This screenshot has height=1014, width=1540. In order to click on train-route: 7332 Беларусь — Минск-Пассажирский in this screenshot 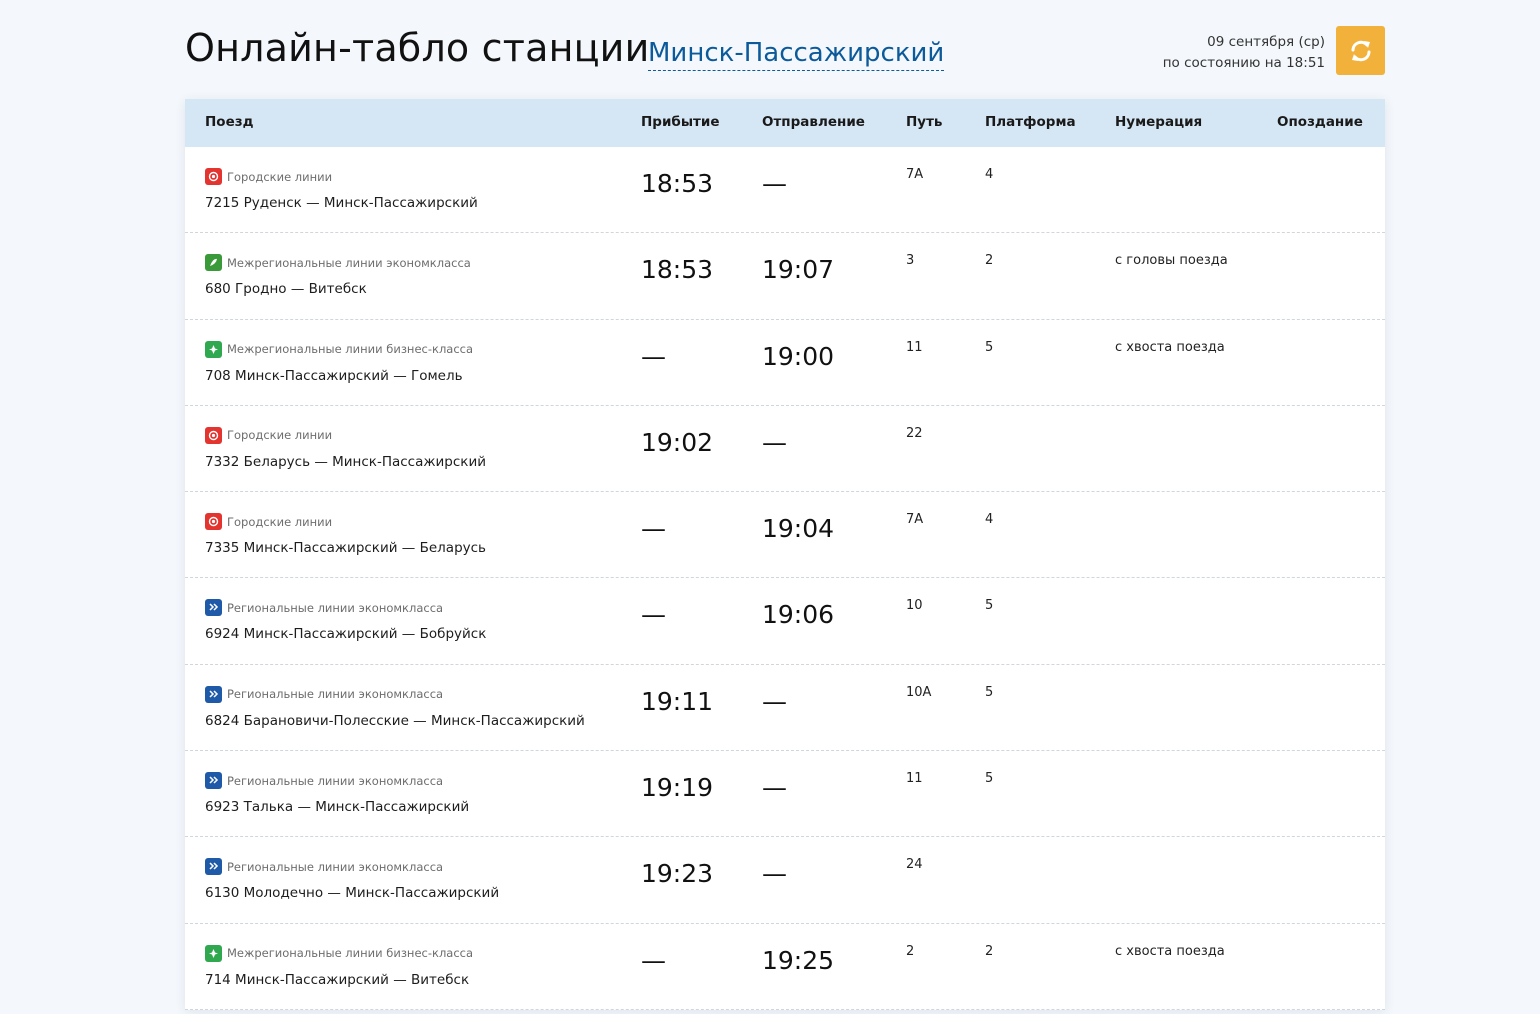, I will do `click(346, 461)`.